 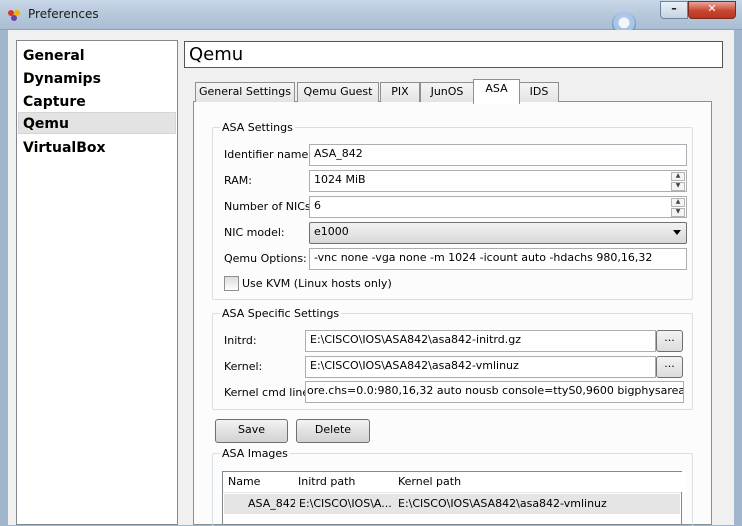 I want to click on window-title: Preferences, so click(x=63, y=14).